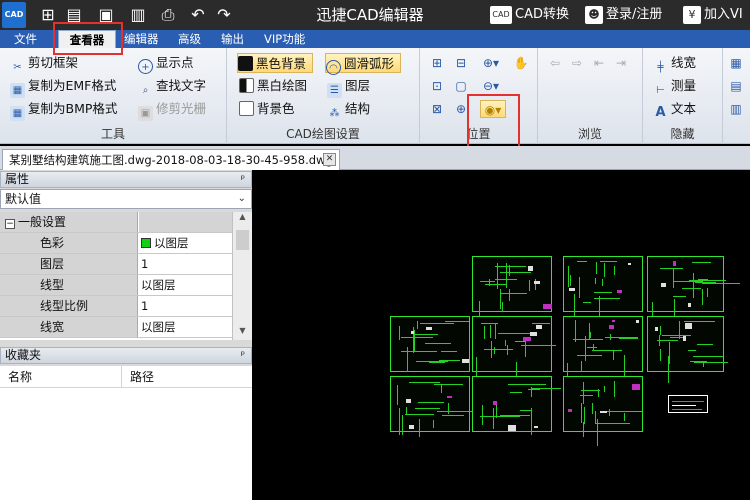 The height and width of the screenshot is (500, 750). What do you see at coordinates (461, 109) in the screenshot?
I see `zoom-realtime-icon: ⊕` at bounding box center [461, 109].